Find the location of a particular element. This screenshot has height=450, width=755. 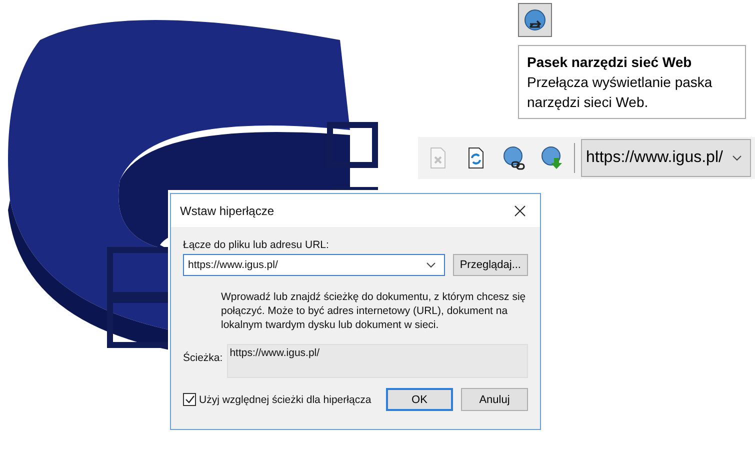

globe-arrow-icon is located at coordinates (552, 158).